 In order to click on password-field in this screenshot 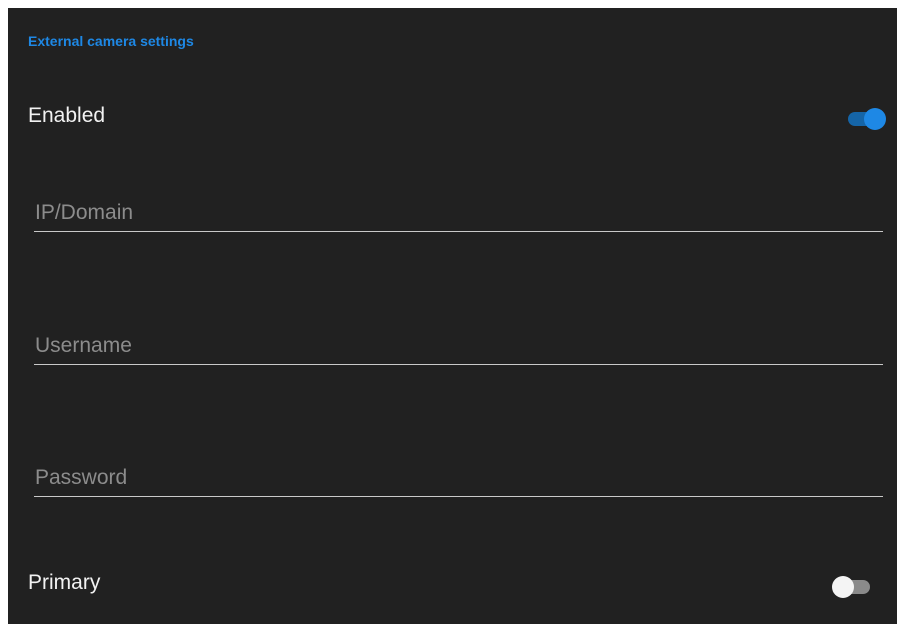, I will do `click(458, 478)`.